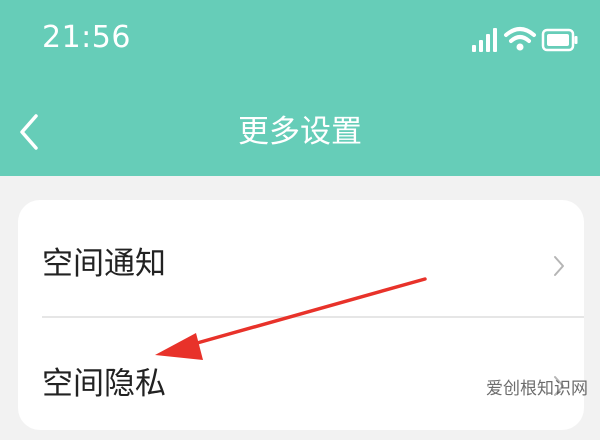 The width and height of the screenshot is (600, 440). What do you see at coordinates (86, 37) in the screenshot?
I see `status-time: 21:56` at bounding box center [86, 37].